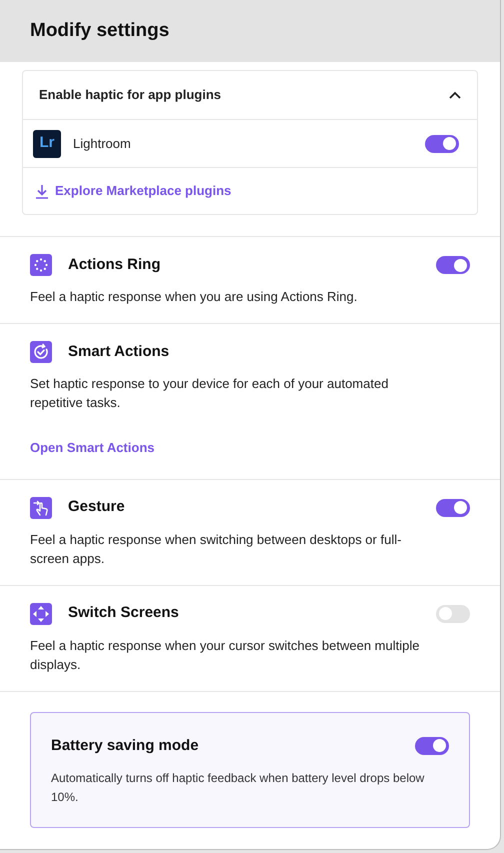 This screenshot has width=504, height=853. Describe the element at coordinates (455, 95) in the screenshot. I see `chevron-up-icon` at that location.